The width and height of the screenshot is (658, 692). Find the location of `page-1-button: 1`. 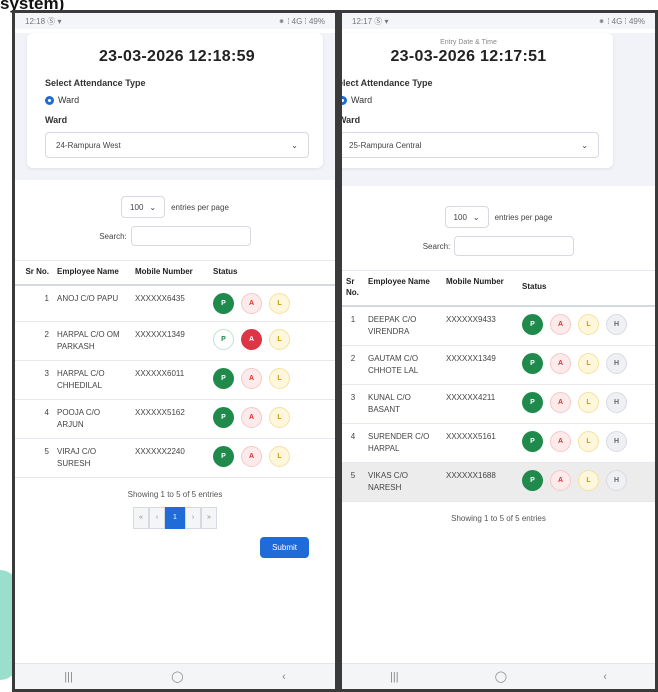

page-1-button: 1 is located at coordinates (175, 517).